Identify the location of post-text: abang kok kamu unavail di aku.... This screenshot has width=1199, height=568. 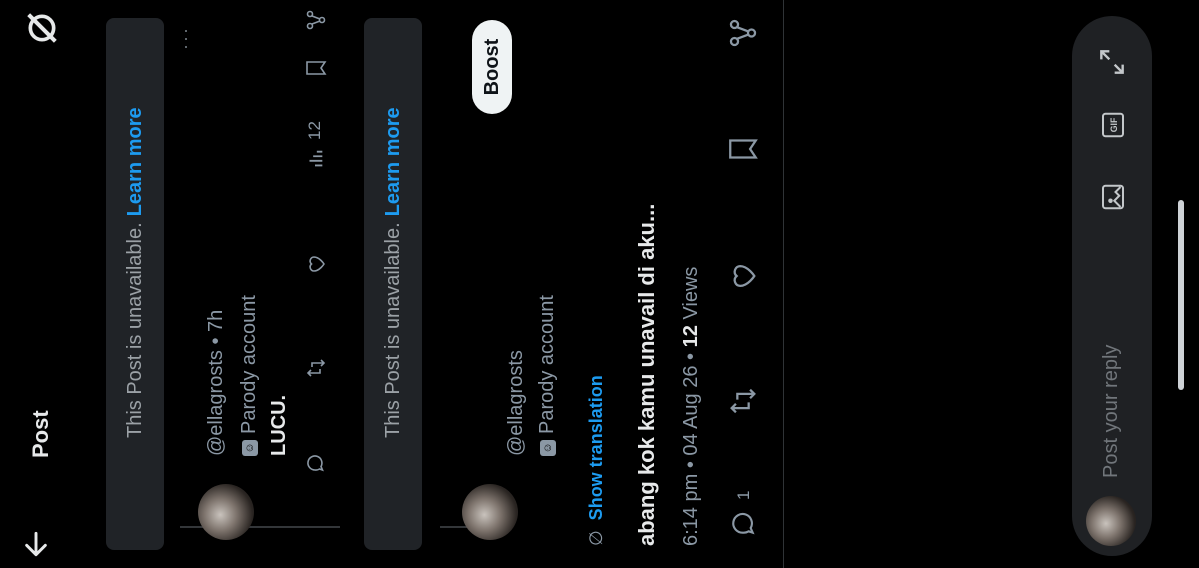
(646, 374).